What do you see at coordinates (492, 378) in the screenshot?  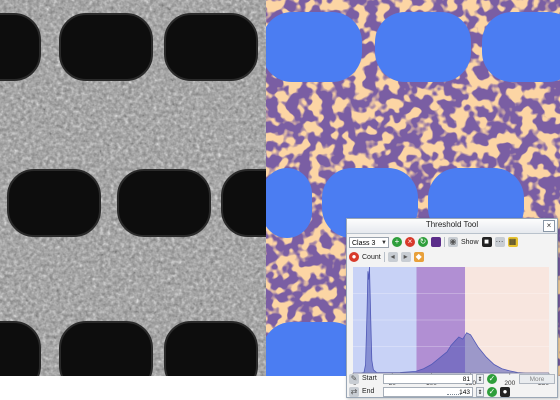 I see `start-apply-icon: ✓` at bounding box center [492, 378].